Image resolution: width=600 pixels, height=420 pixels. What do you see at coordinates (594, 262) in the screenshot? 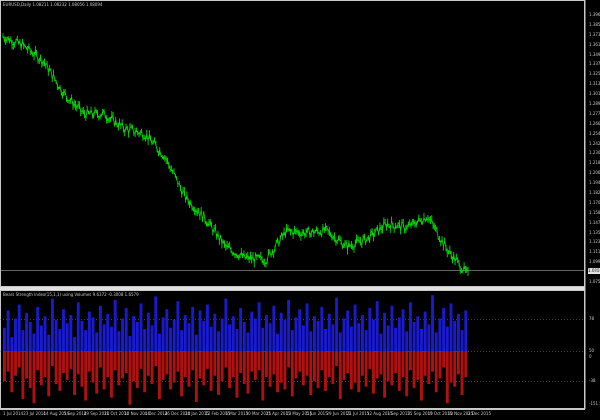
I see `price-axis-tick: 1.09940` at bounding box center [594, 262].